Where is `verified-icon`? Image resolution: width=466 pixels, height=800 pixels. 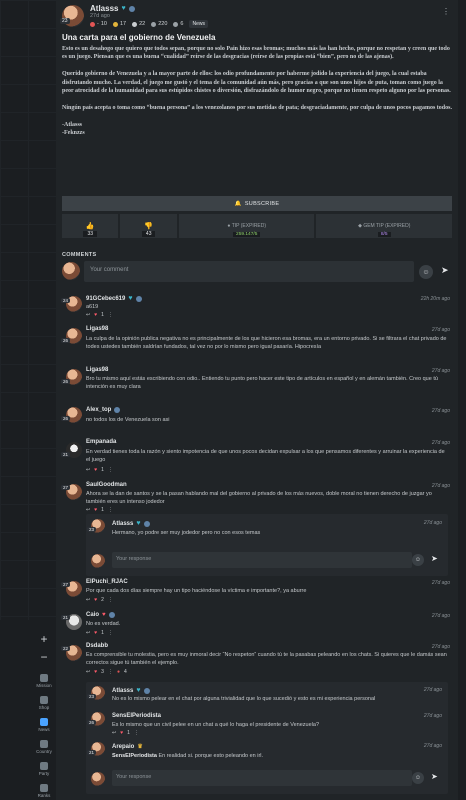 verified-icon is located at coordinates (146, 523).